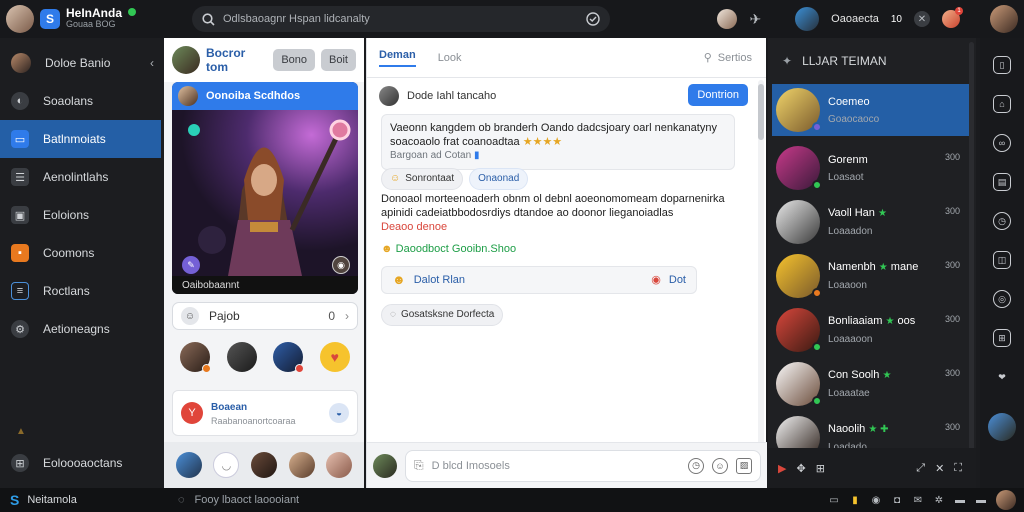  I want to click on emoji-icon: ☻, so click(387, 249).